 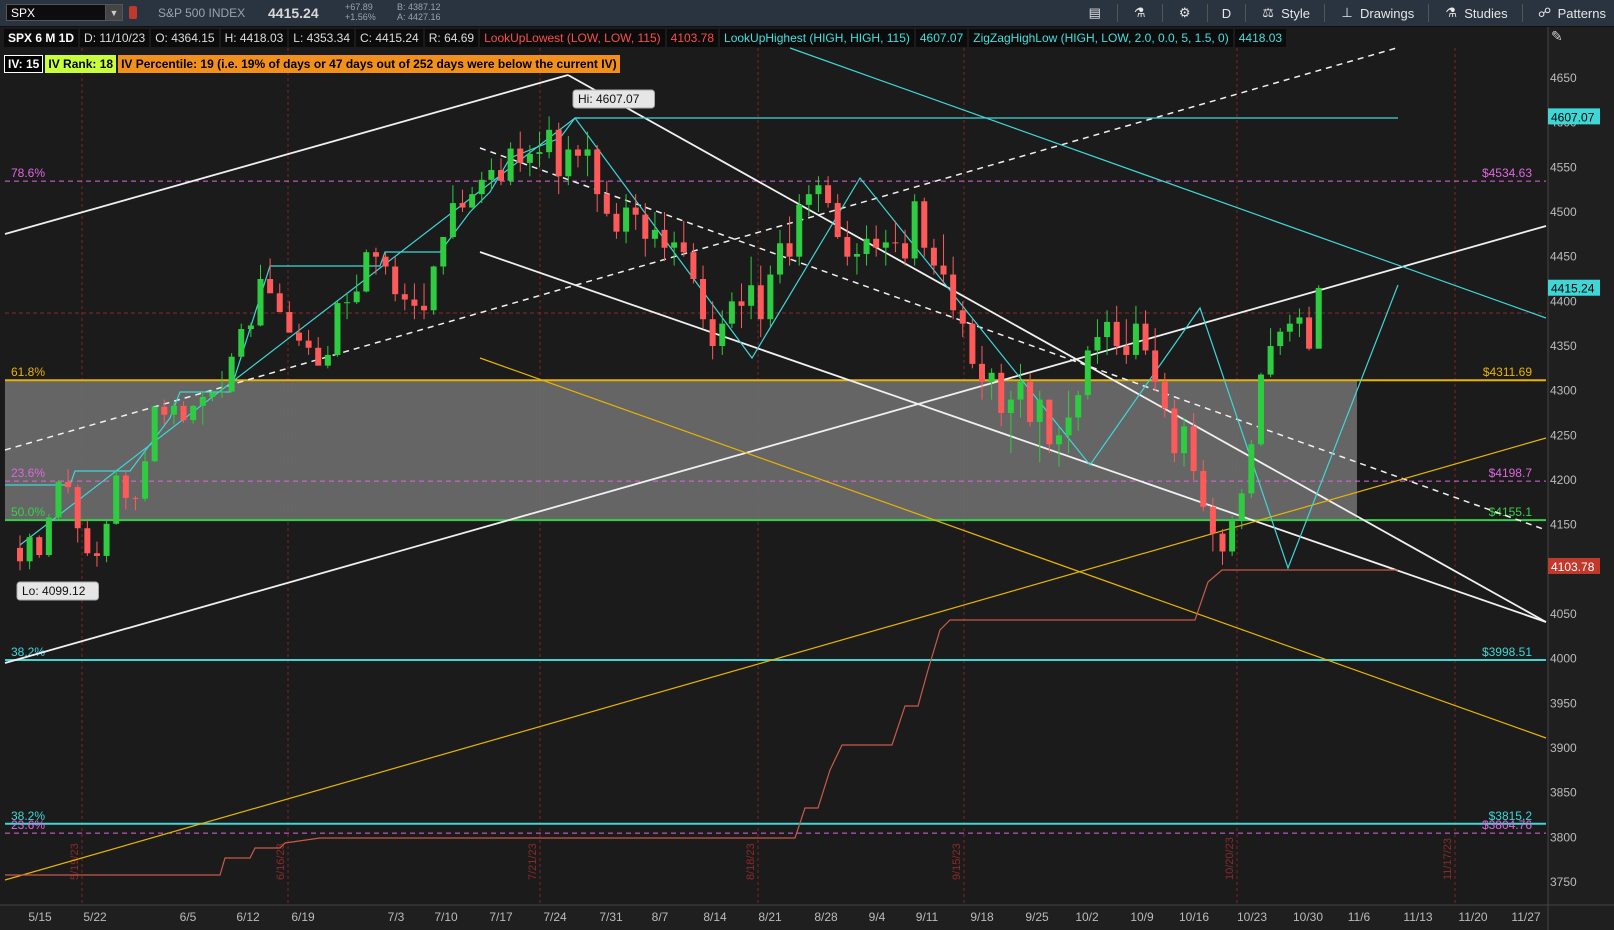 What do you see at coordinates (133, 12) in the screenshot?
I see `alert-flag-icon` at bounding box center [133, 12].